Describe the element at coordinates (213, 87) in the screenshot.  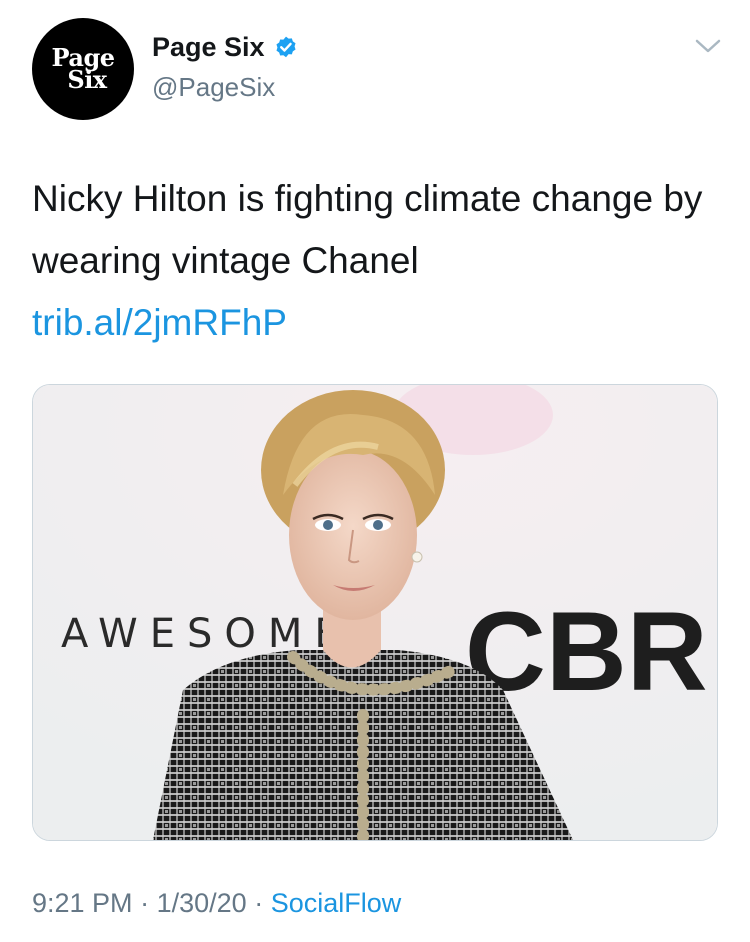
I see `handle: @PageSix` at that location.